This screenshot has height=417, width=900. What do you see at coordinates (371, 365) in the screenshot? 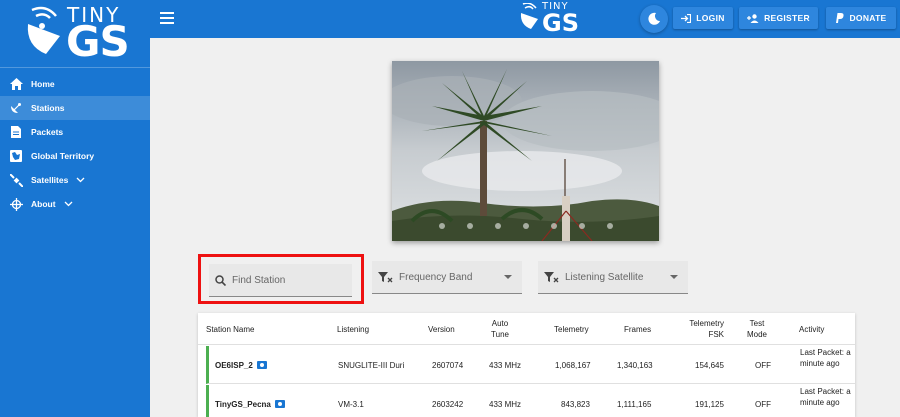
I see `listening-cell: SNUGLITE-III Duri` at bounding box center [371, 365].